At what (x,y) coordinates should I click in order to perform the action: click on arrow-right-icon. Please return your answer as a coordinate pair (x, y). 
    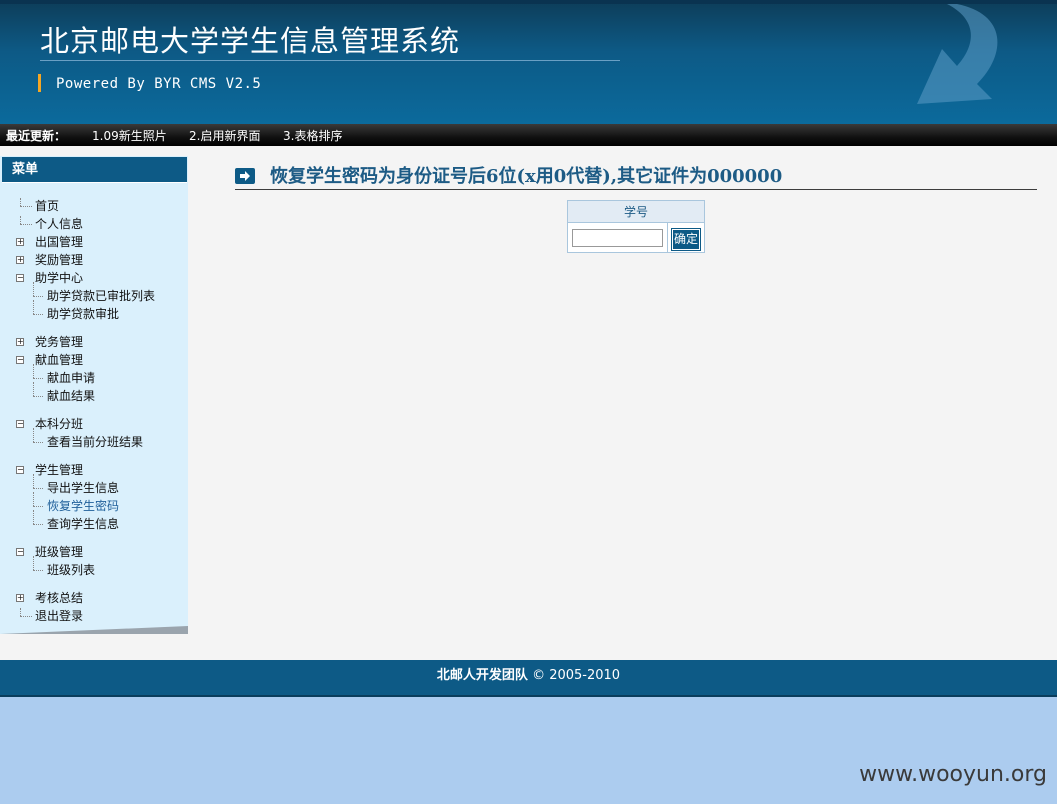
    Looking at the image, I should click on (245, 176).